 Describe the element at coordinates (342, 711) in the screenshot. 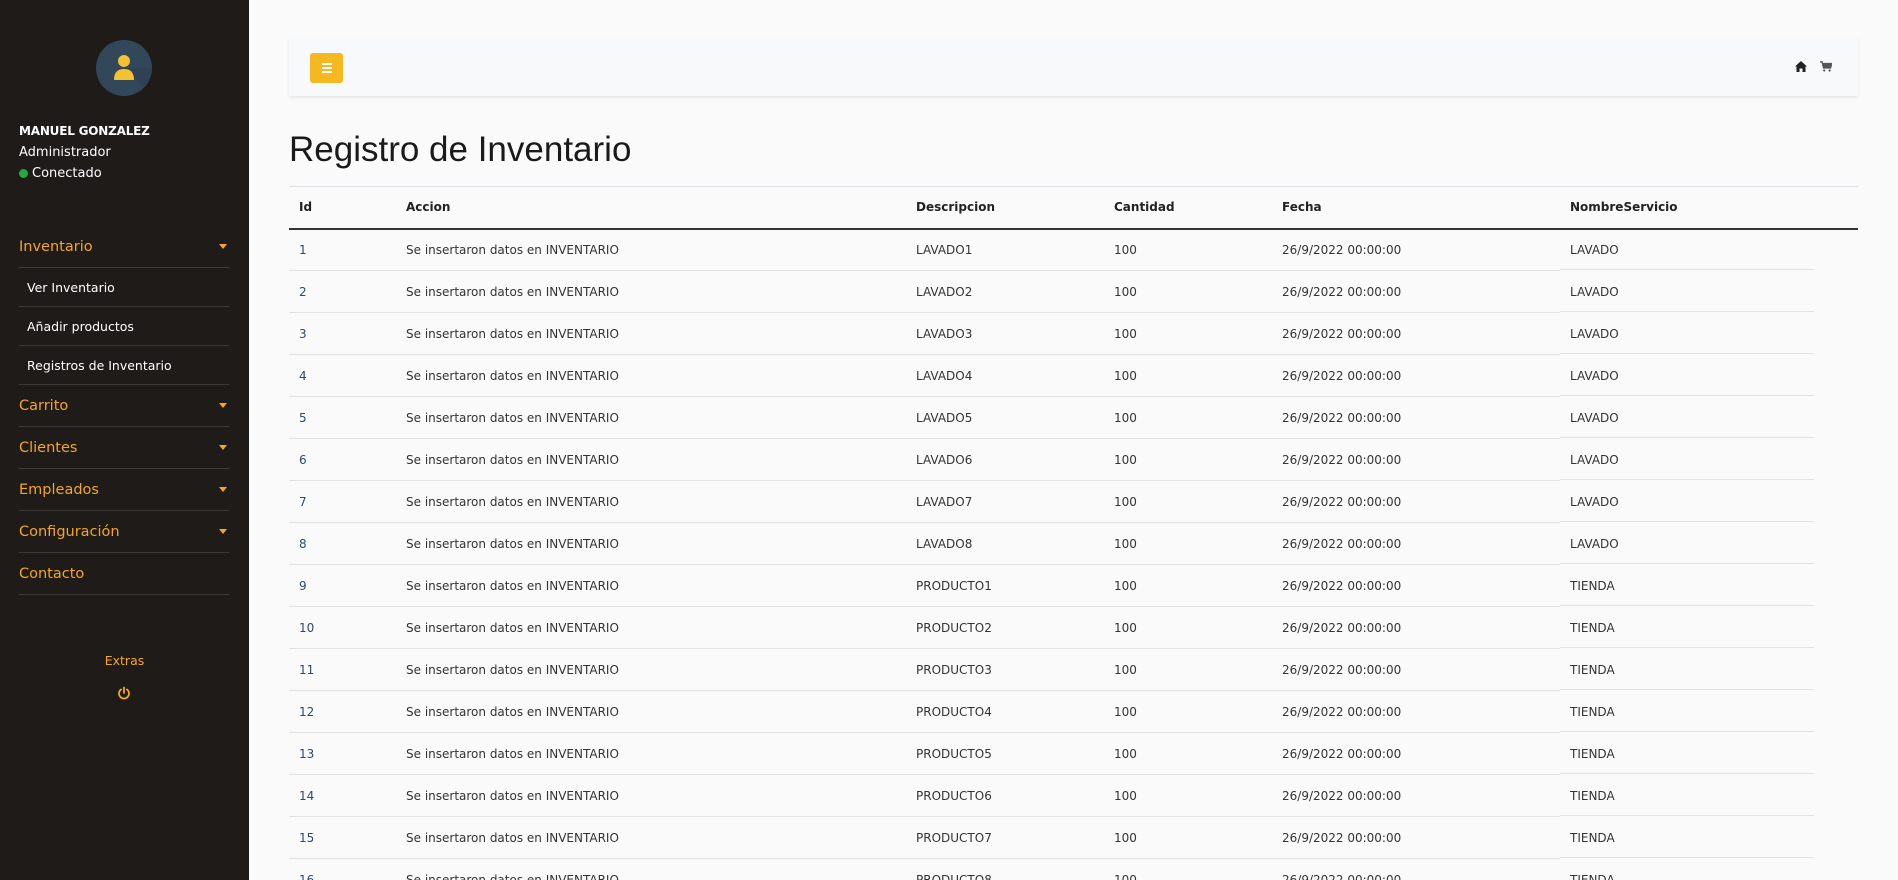

I see `cell-id: 12` at that location.